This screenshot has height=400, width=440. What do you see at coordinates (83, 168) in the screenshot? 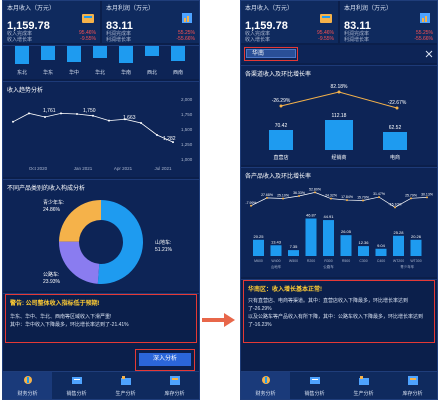
I see `trend-x-tick: Jan 2021` at bounding box center [83, 168].